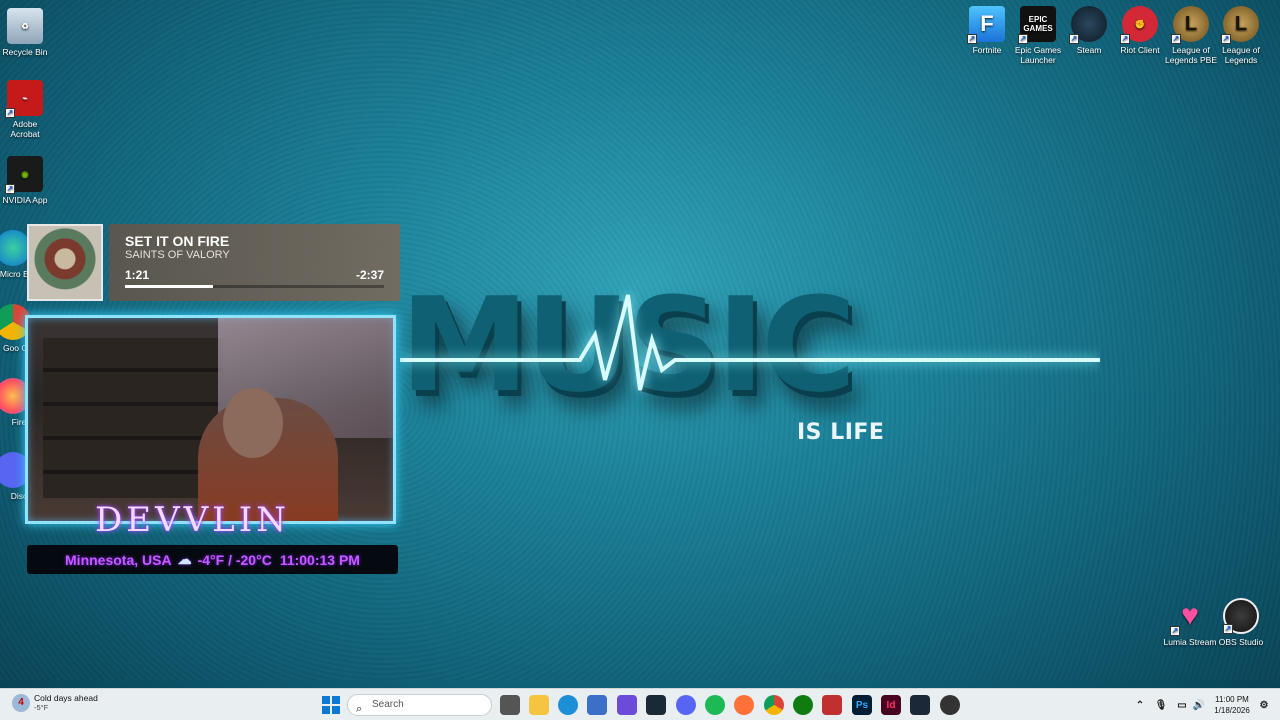 This screenshot has width=1280, height=720. Describe the element at coordinates (25, 129) in the screenshot. I see `desktop-icon-label: Adobe Acrobat` at that location.